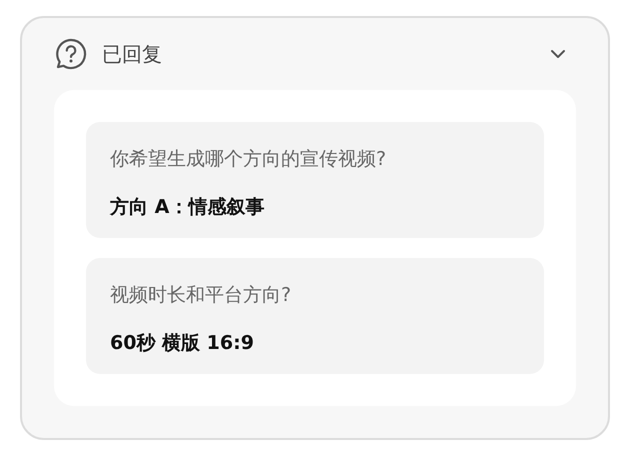 This screenshot has height=462, width=630. What do you see at coordinates (249, 159) in the screenshot?
I see `question-text: 你希望生成哪个方向的宣传视频?` at bounding box center [249, 159].